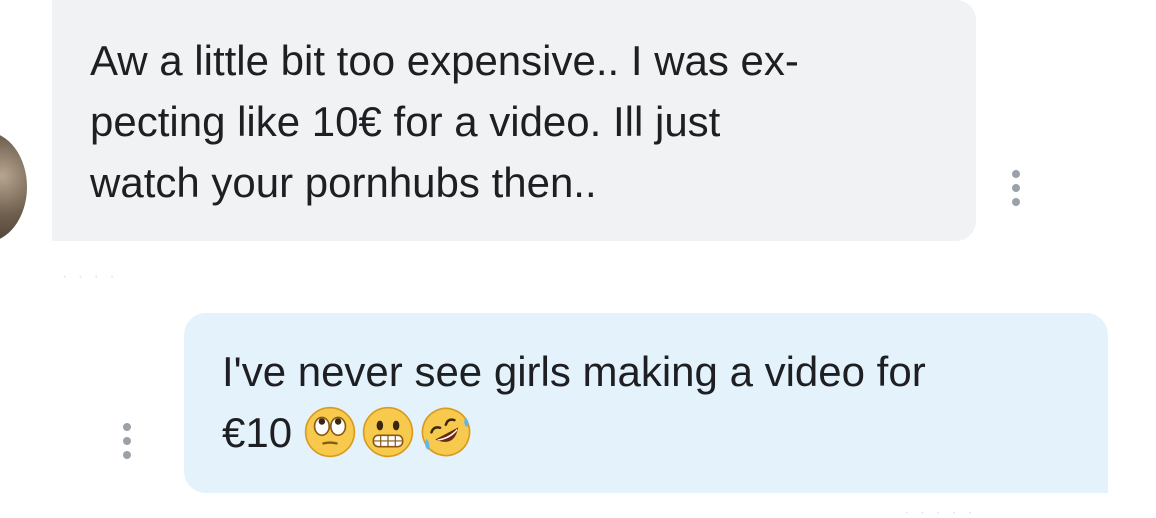  Describe the element at coordinates (574, 371) in the screenshot. I see `outgoing-message-line-1: I've never see girls making a video for` at that location.